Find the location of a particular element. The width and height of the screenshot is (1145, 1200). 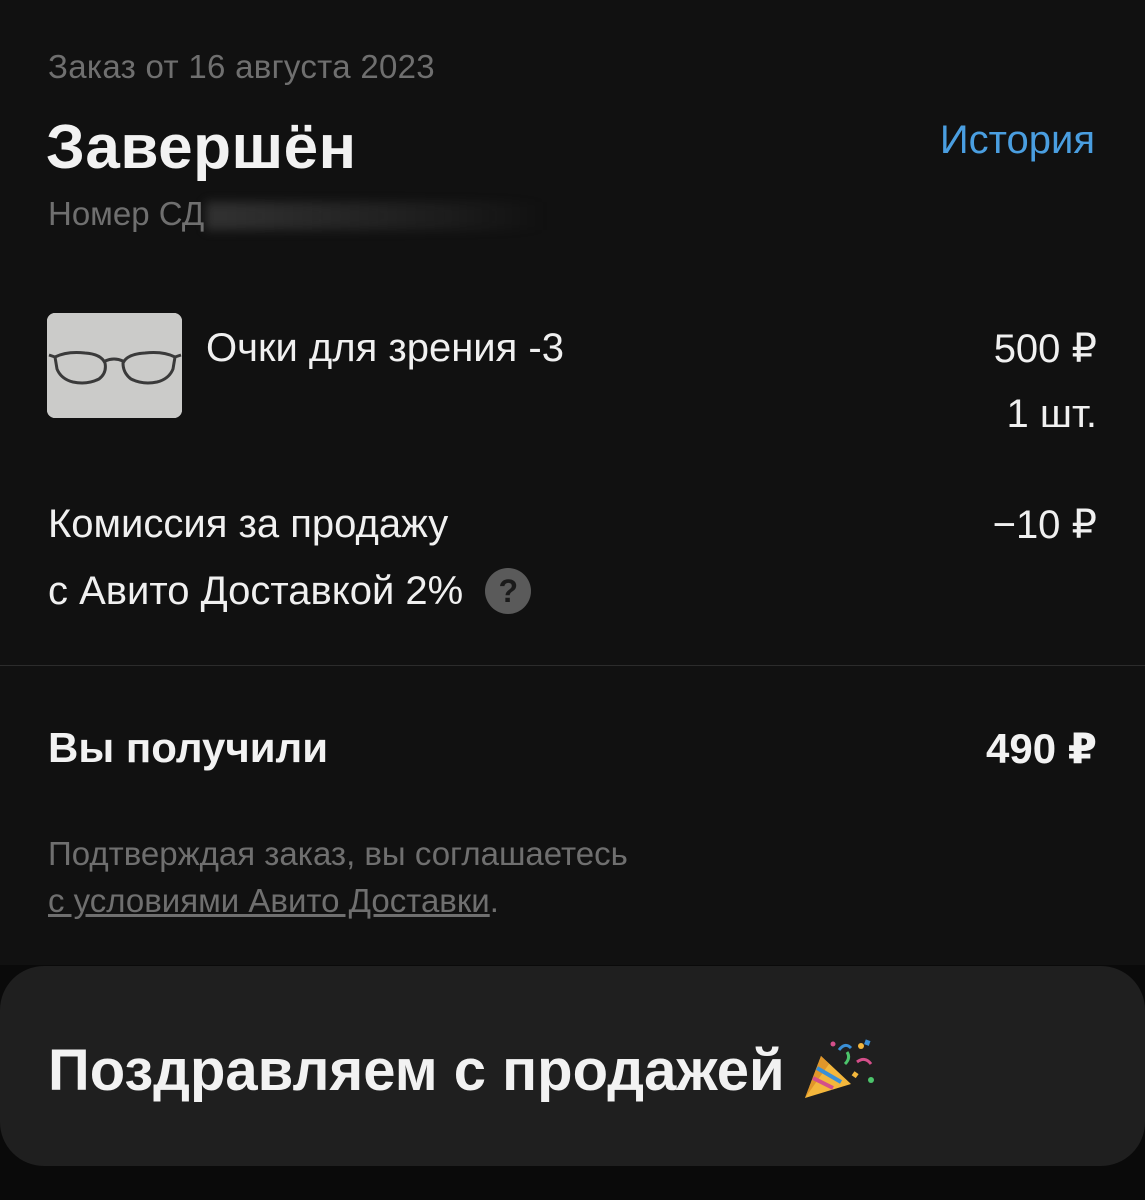

party-popper-icon is located at coordinates (839, 1070).